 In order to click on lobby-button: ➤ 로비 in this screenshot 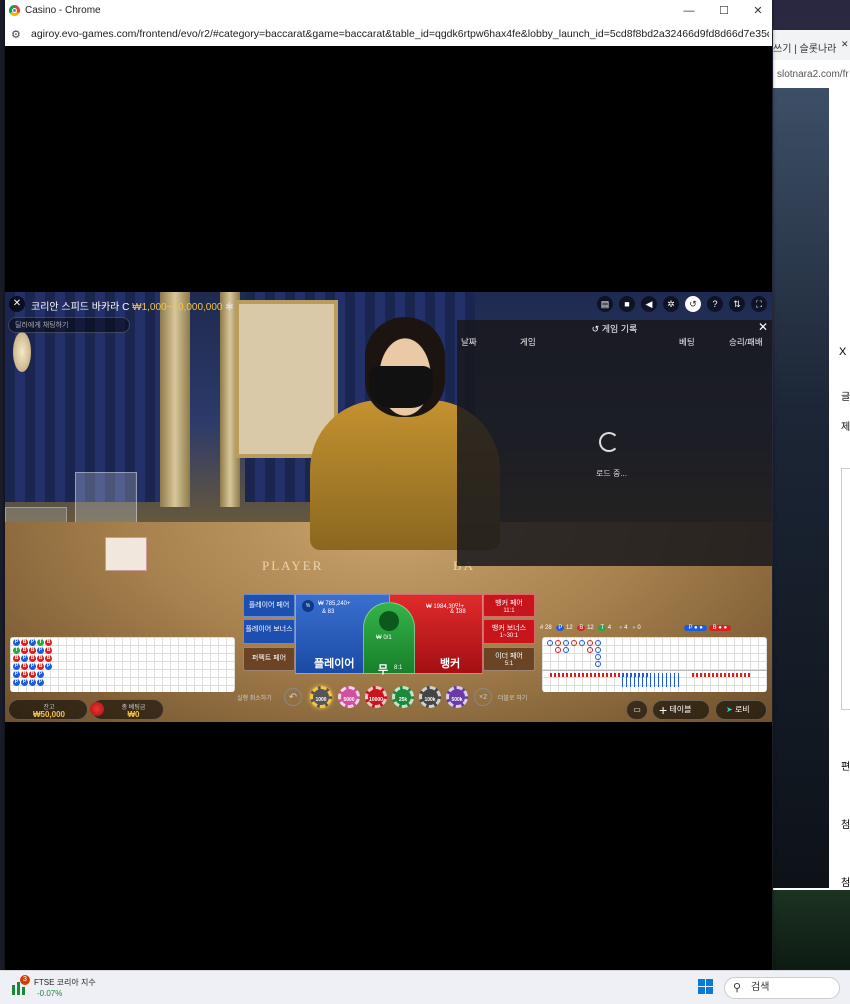, I will do `click(741, 710)`.